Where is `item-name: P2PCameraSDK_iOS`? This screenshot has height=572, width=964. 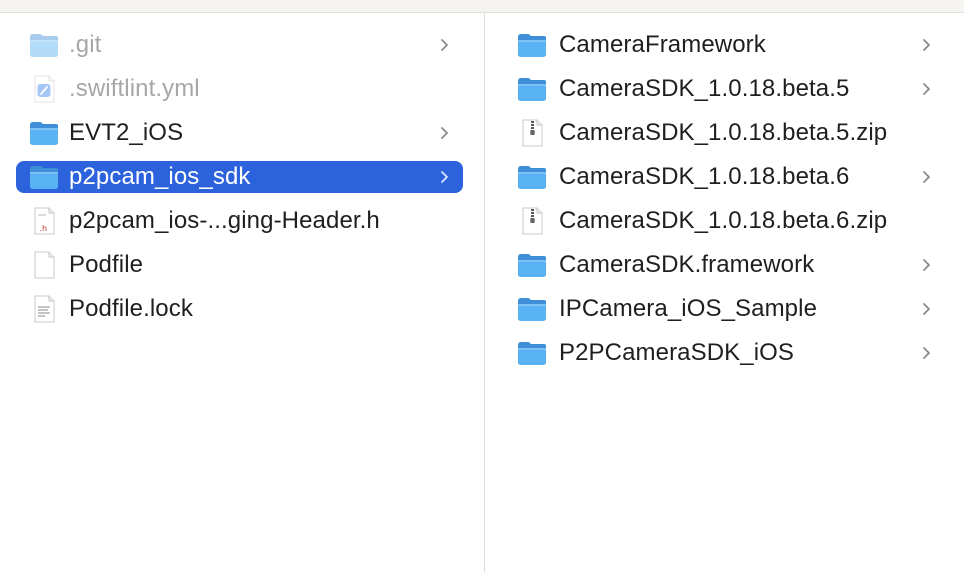 item-name: P2PCameraSDK_iOS is located at coordinates (677, 352).